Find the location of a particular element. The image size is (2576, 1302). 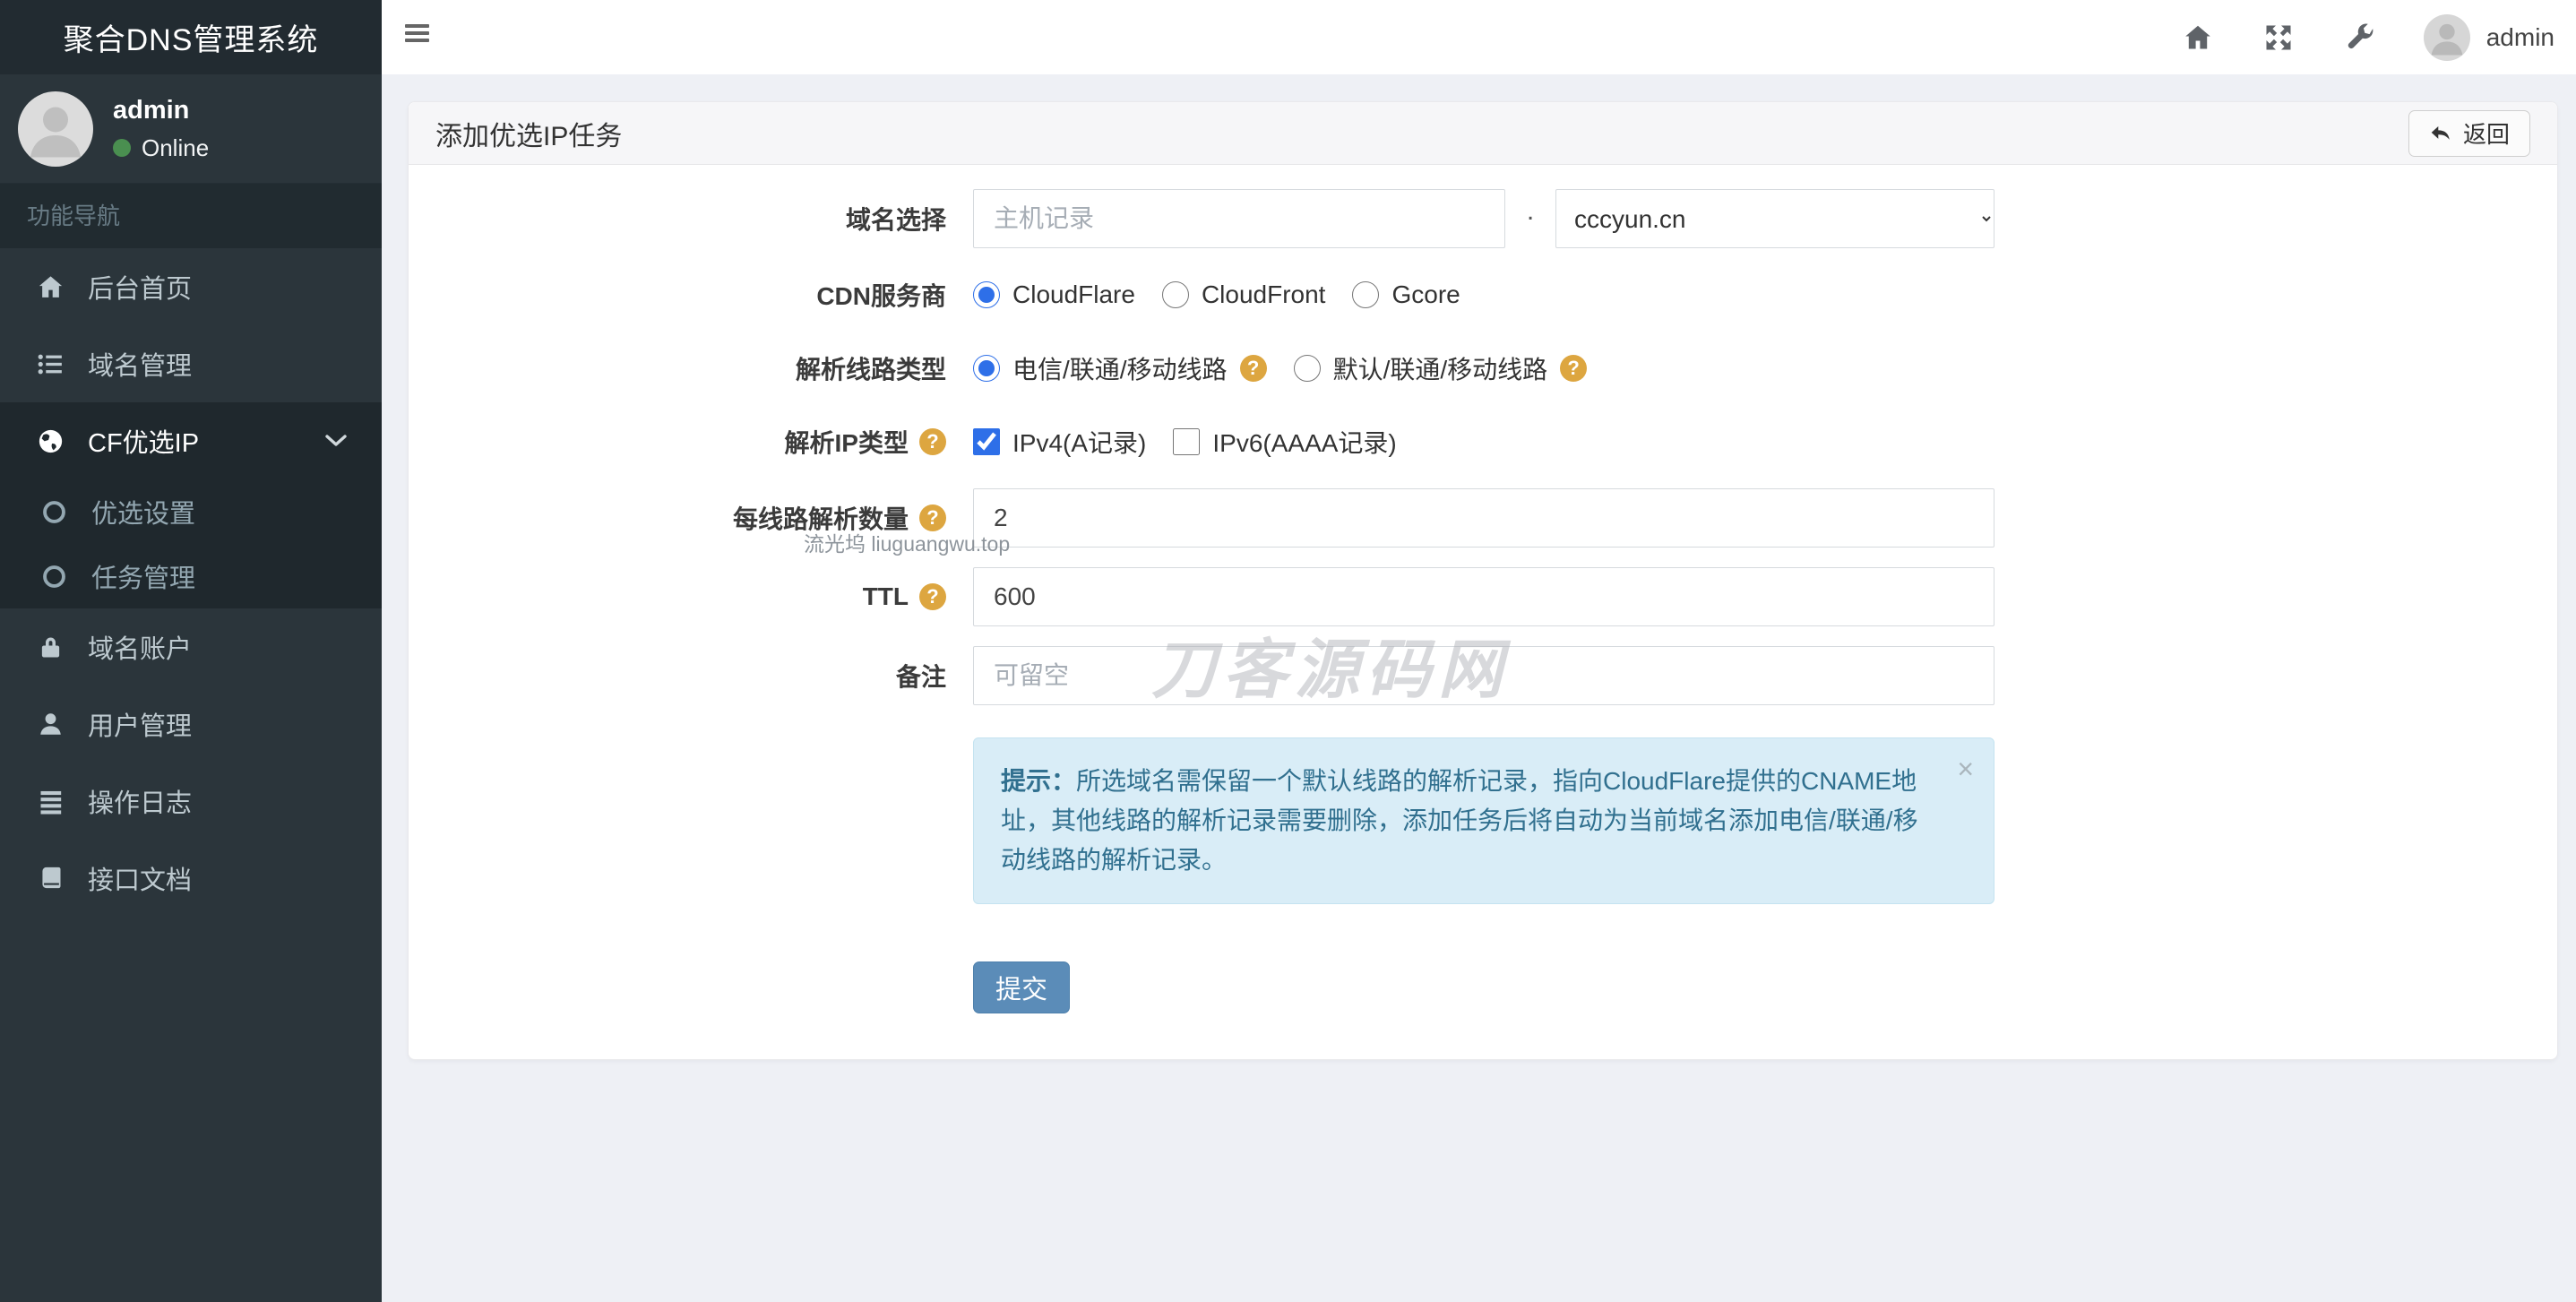

book-icon is located at coordinates (50, 878).